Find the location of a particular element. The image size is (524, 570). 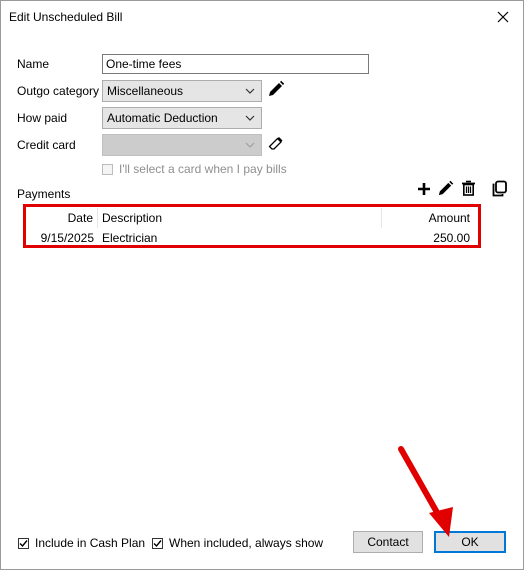

name-input is located at coordinates (235, 64).